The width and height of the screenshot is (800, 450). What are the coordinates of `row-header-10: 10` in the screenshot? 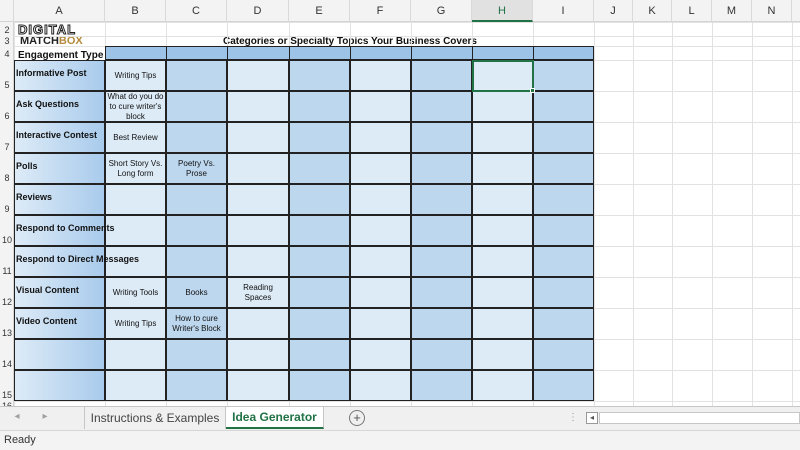 It's located at (6, 230).